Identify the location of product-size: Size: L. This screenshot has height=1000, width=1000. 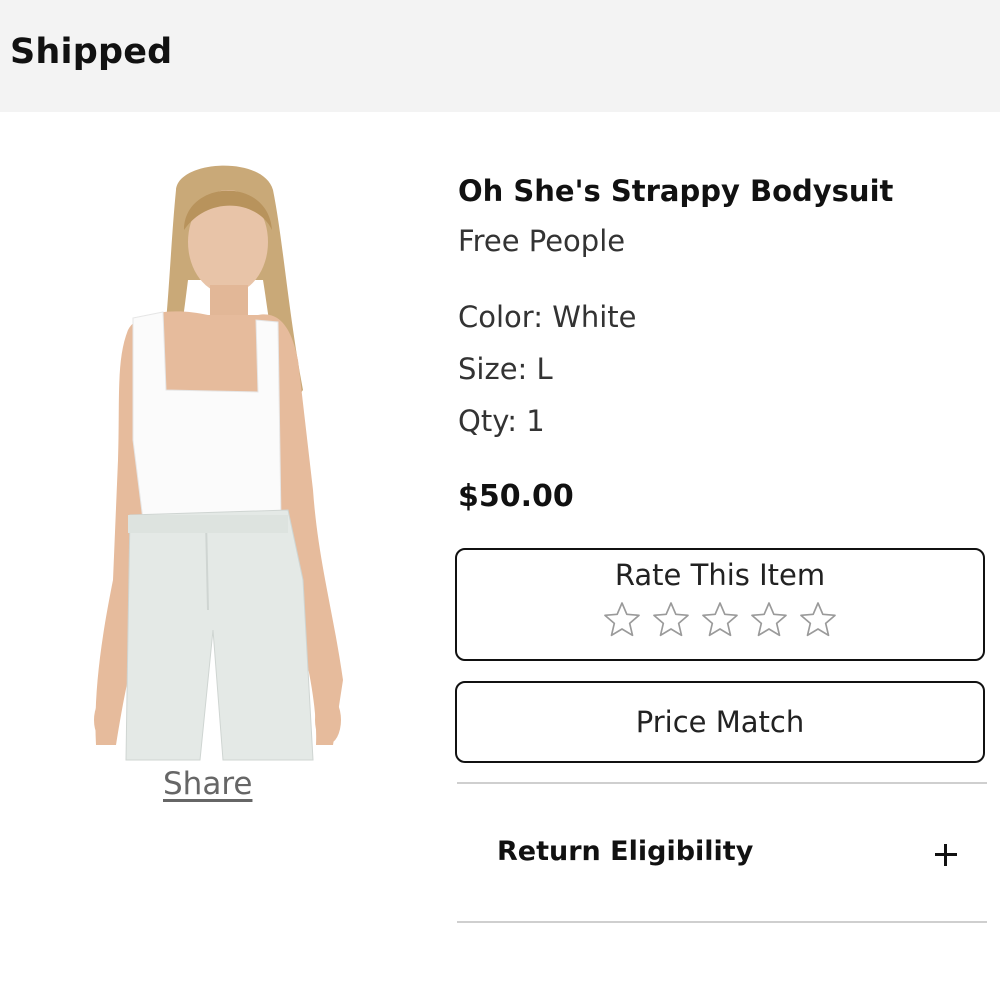
(505, 369).